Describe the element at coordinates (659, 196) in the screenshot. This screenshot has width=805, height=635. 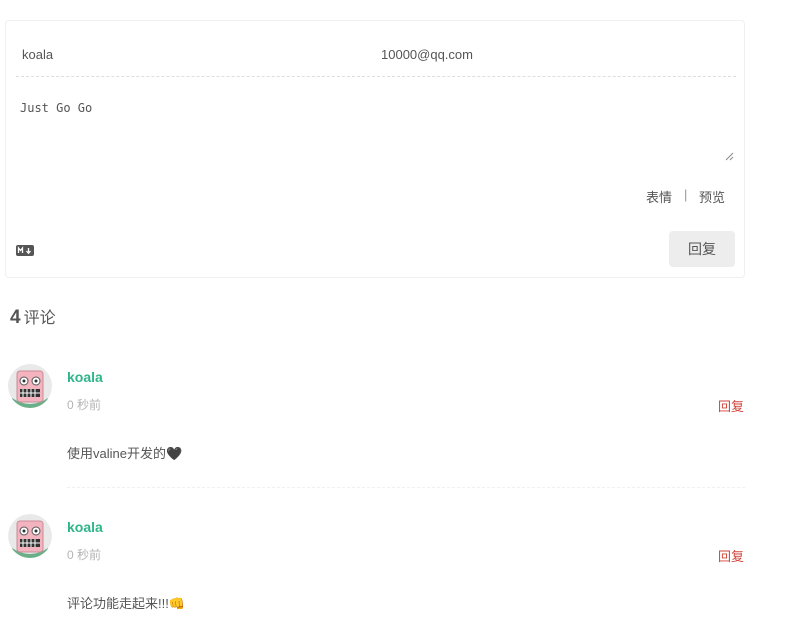
I see `emoji-button: 表情` at that location.